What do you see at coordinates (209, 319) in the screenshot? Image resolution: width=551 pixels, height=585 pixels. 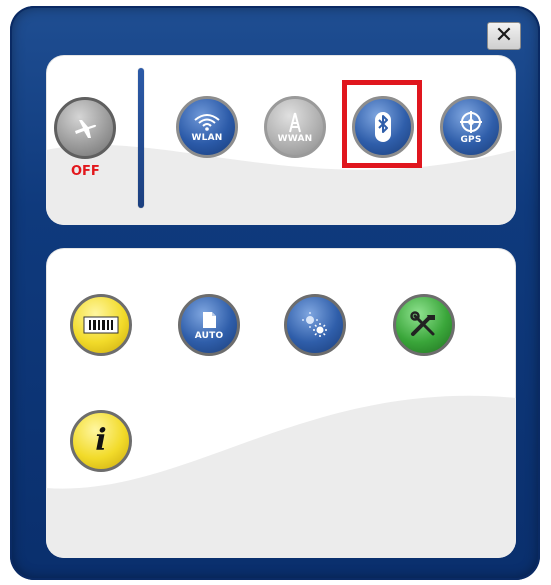 I see `auto-document-icon` at bounding box center [209, 319].